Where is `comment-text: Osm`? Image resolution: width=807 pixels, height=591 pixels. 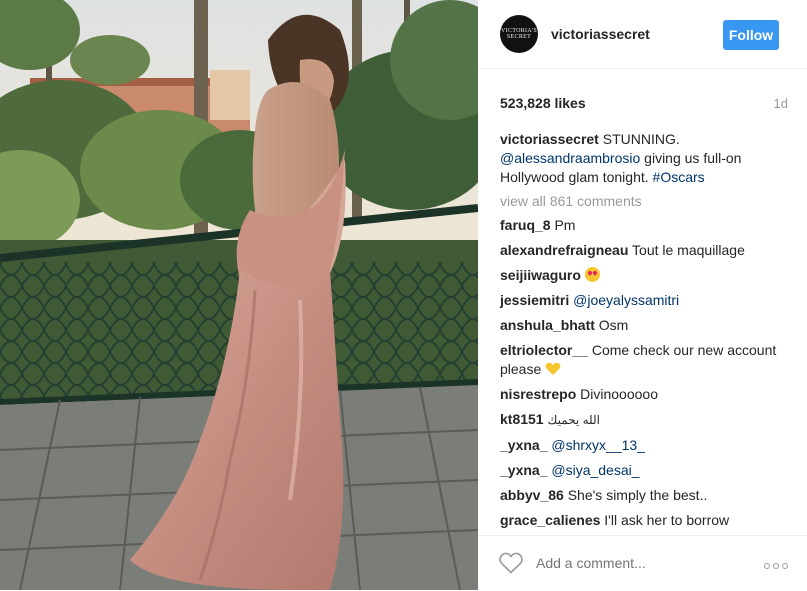
comment-text: Osm is located at coordinates (613, 325).